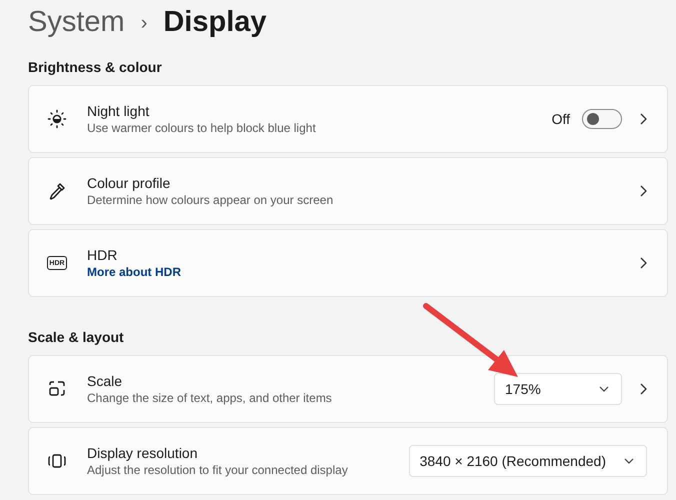 The height and width of the screenshot is (500, 676). Describe the element at coordinates (561, 119) in the screenshot. I see `toggle-state-label: Off` at that location.